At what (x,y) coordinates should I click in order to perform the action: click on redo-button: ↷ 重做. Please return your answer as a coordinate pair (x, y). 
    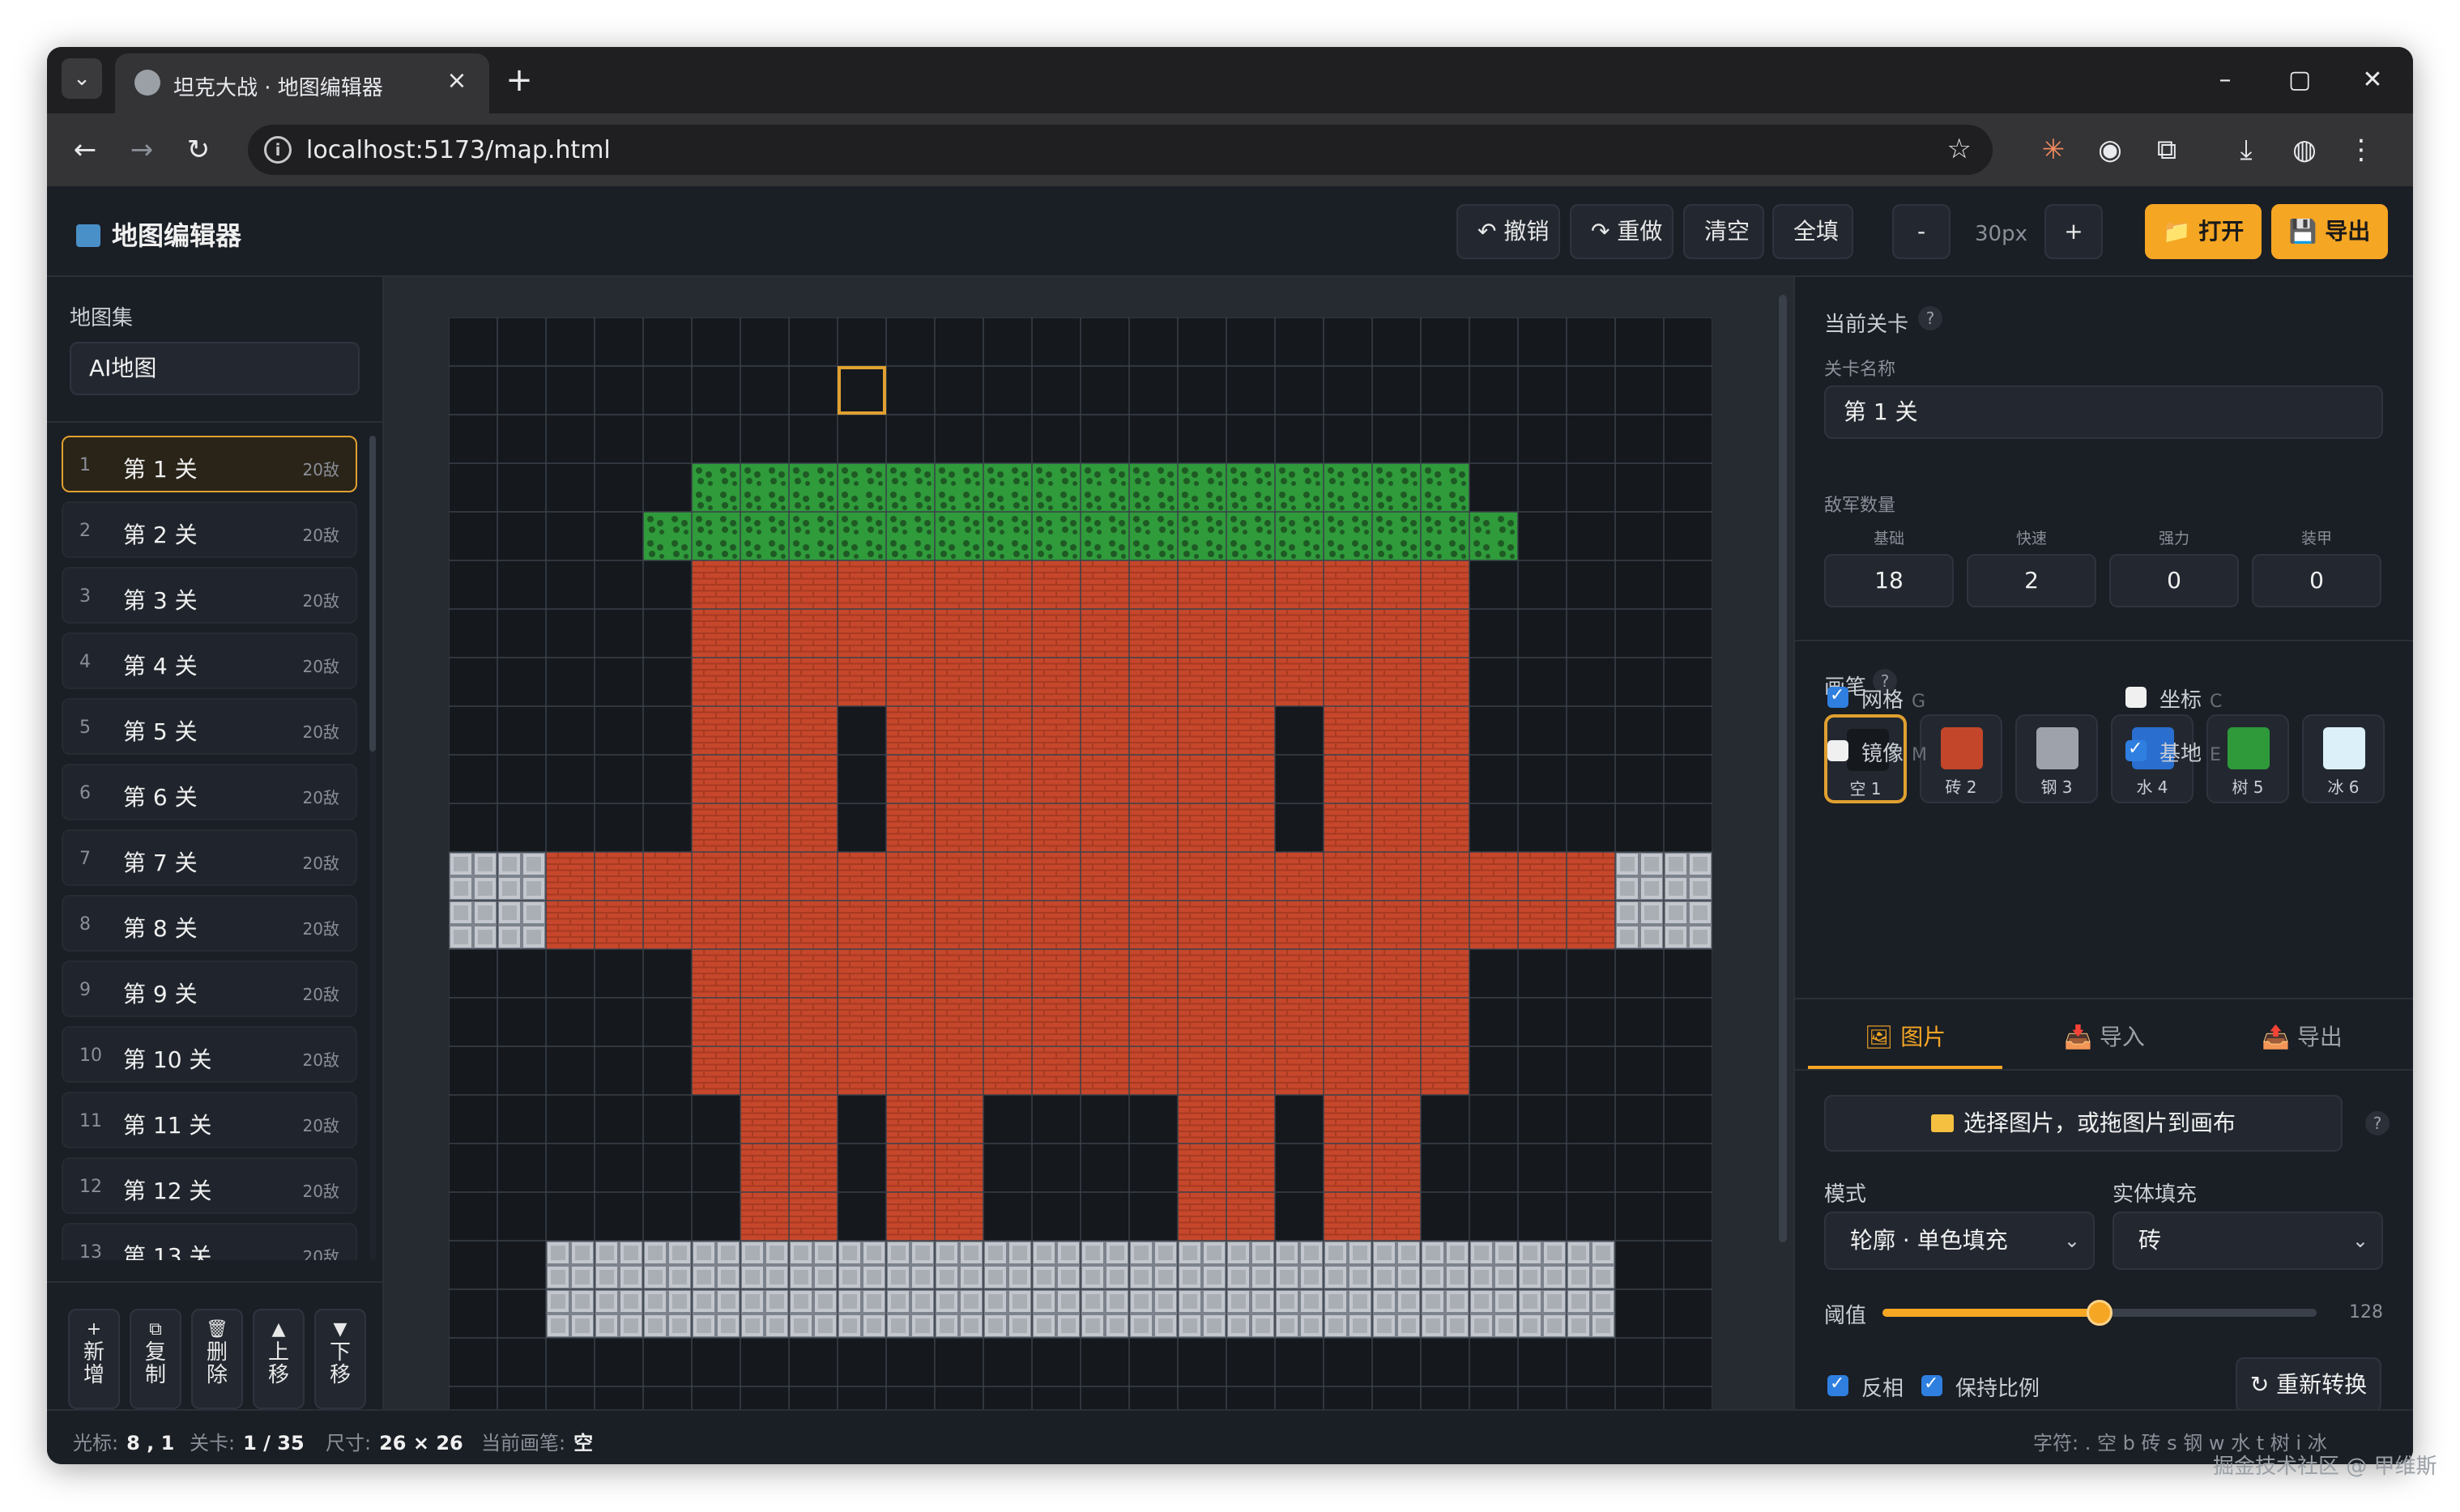
    Looking at the image, I should click on (1621, 231).